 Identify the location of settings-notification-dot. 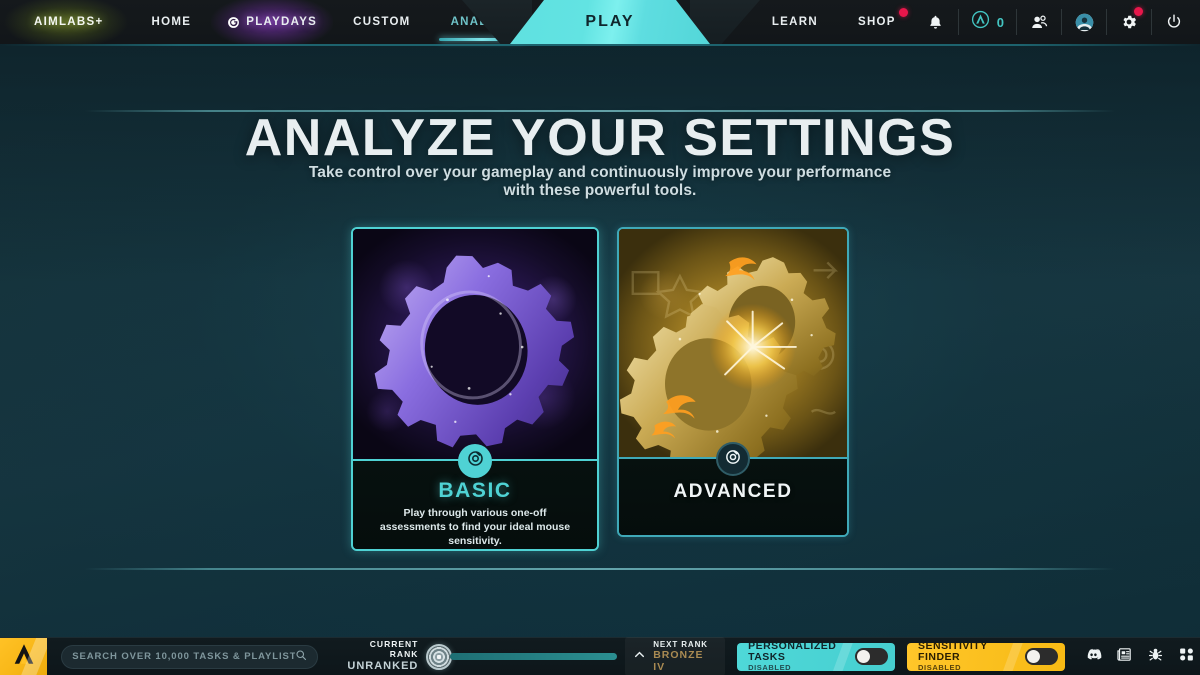
(1138, 11).